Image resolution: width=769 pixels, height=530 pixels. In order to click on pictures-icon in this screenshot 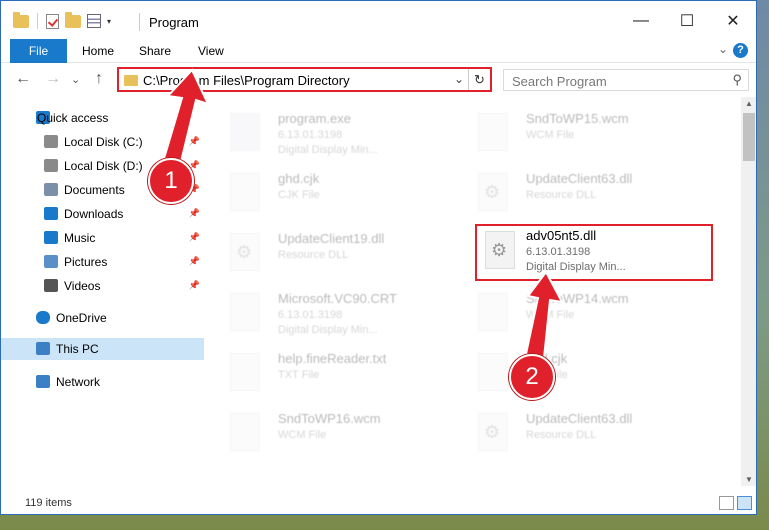, I will do `click(51, 261)`.